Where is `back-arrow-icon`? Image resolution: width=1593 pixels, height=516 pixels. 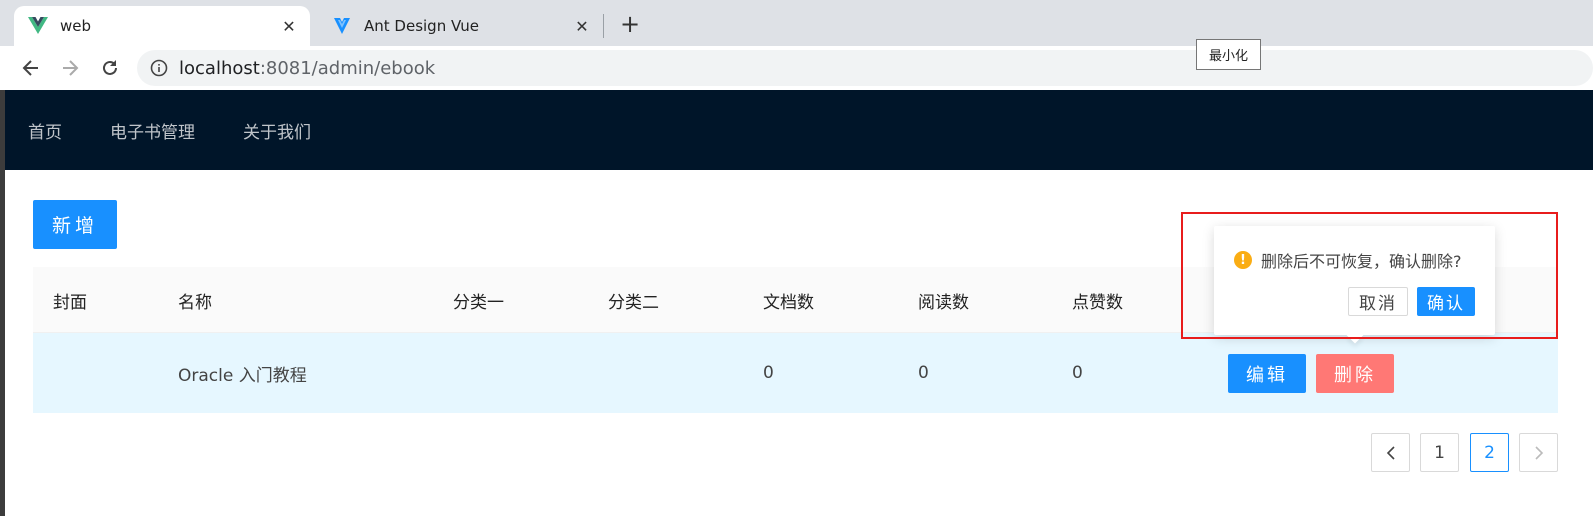 back-arrow-icon is located at coordinates (31, 68).